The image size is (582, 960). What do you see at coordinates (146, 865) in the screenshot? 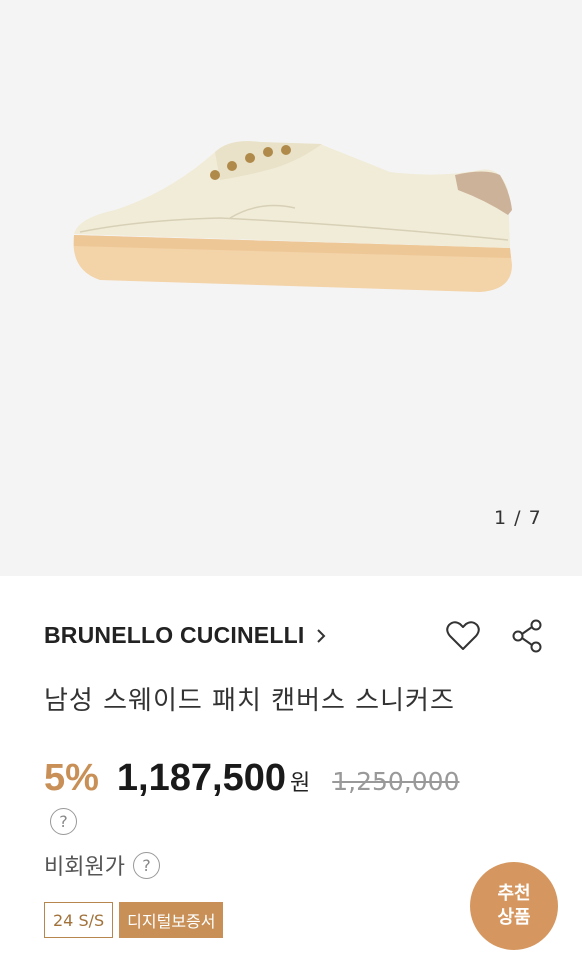
I see `member-price-help-icon: ?` at bounding box center [146, 865].